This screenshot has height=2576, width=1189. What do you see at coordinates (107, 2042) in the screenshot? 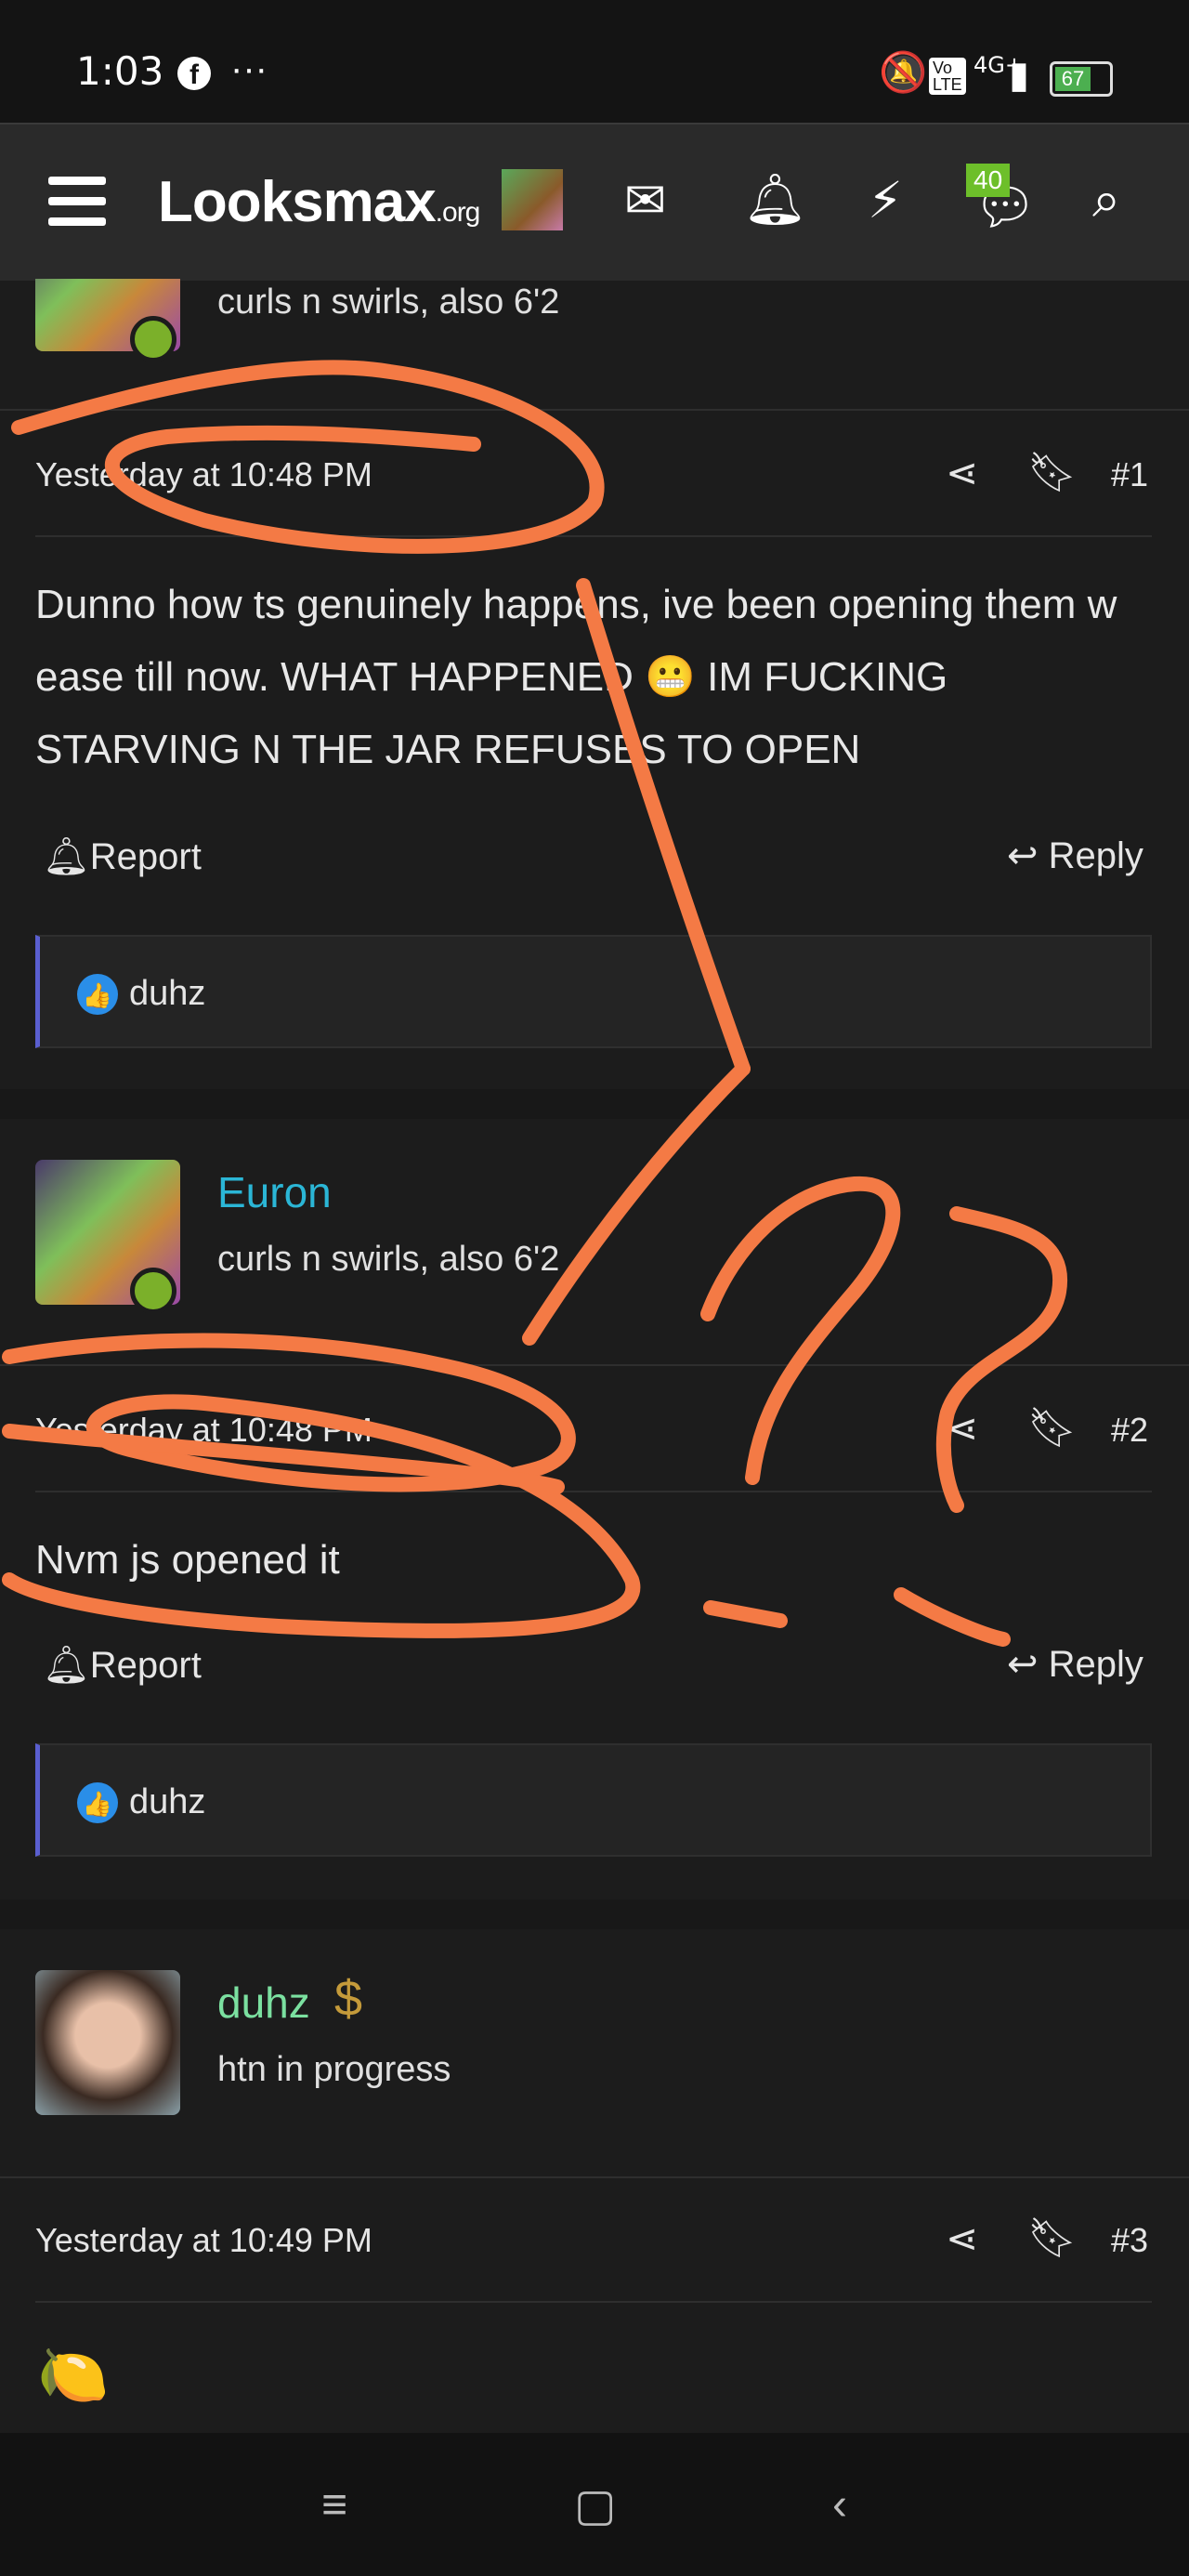
I see `author-avatar` at bounding box center [107, 2042].